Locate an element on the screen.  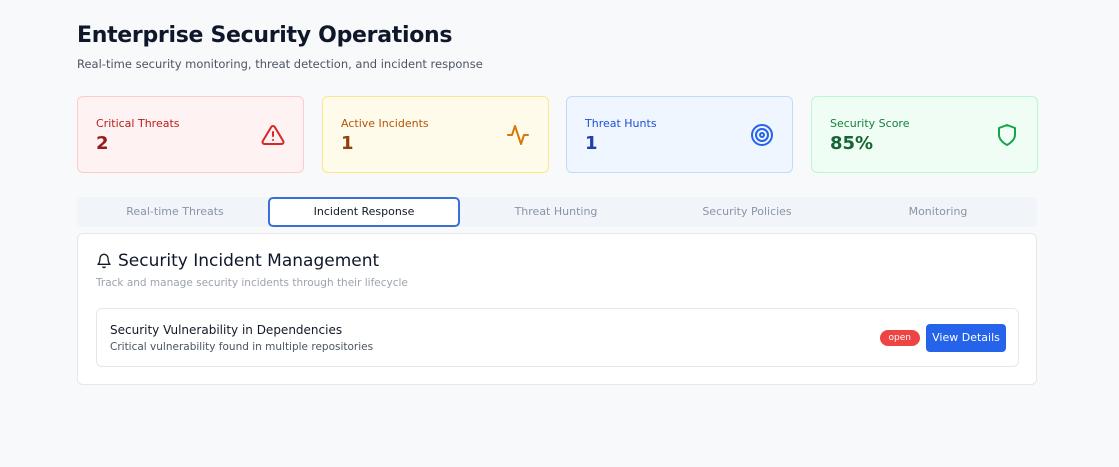
bell-icon is located at coordinates (104, 261).